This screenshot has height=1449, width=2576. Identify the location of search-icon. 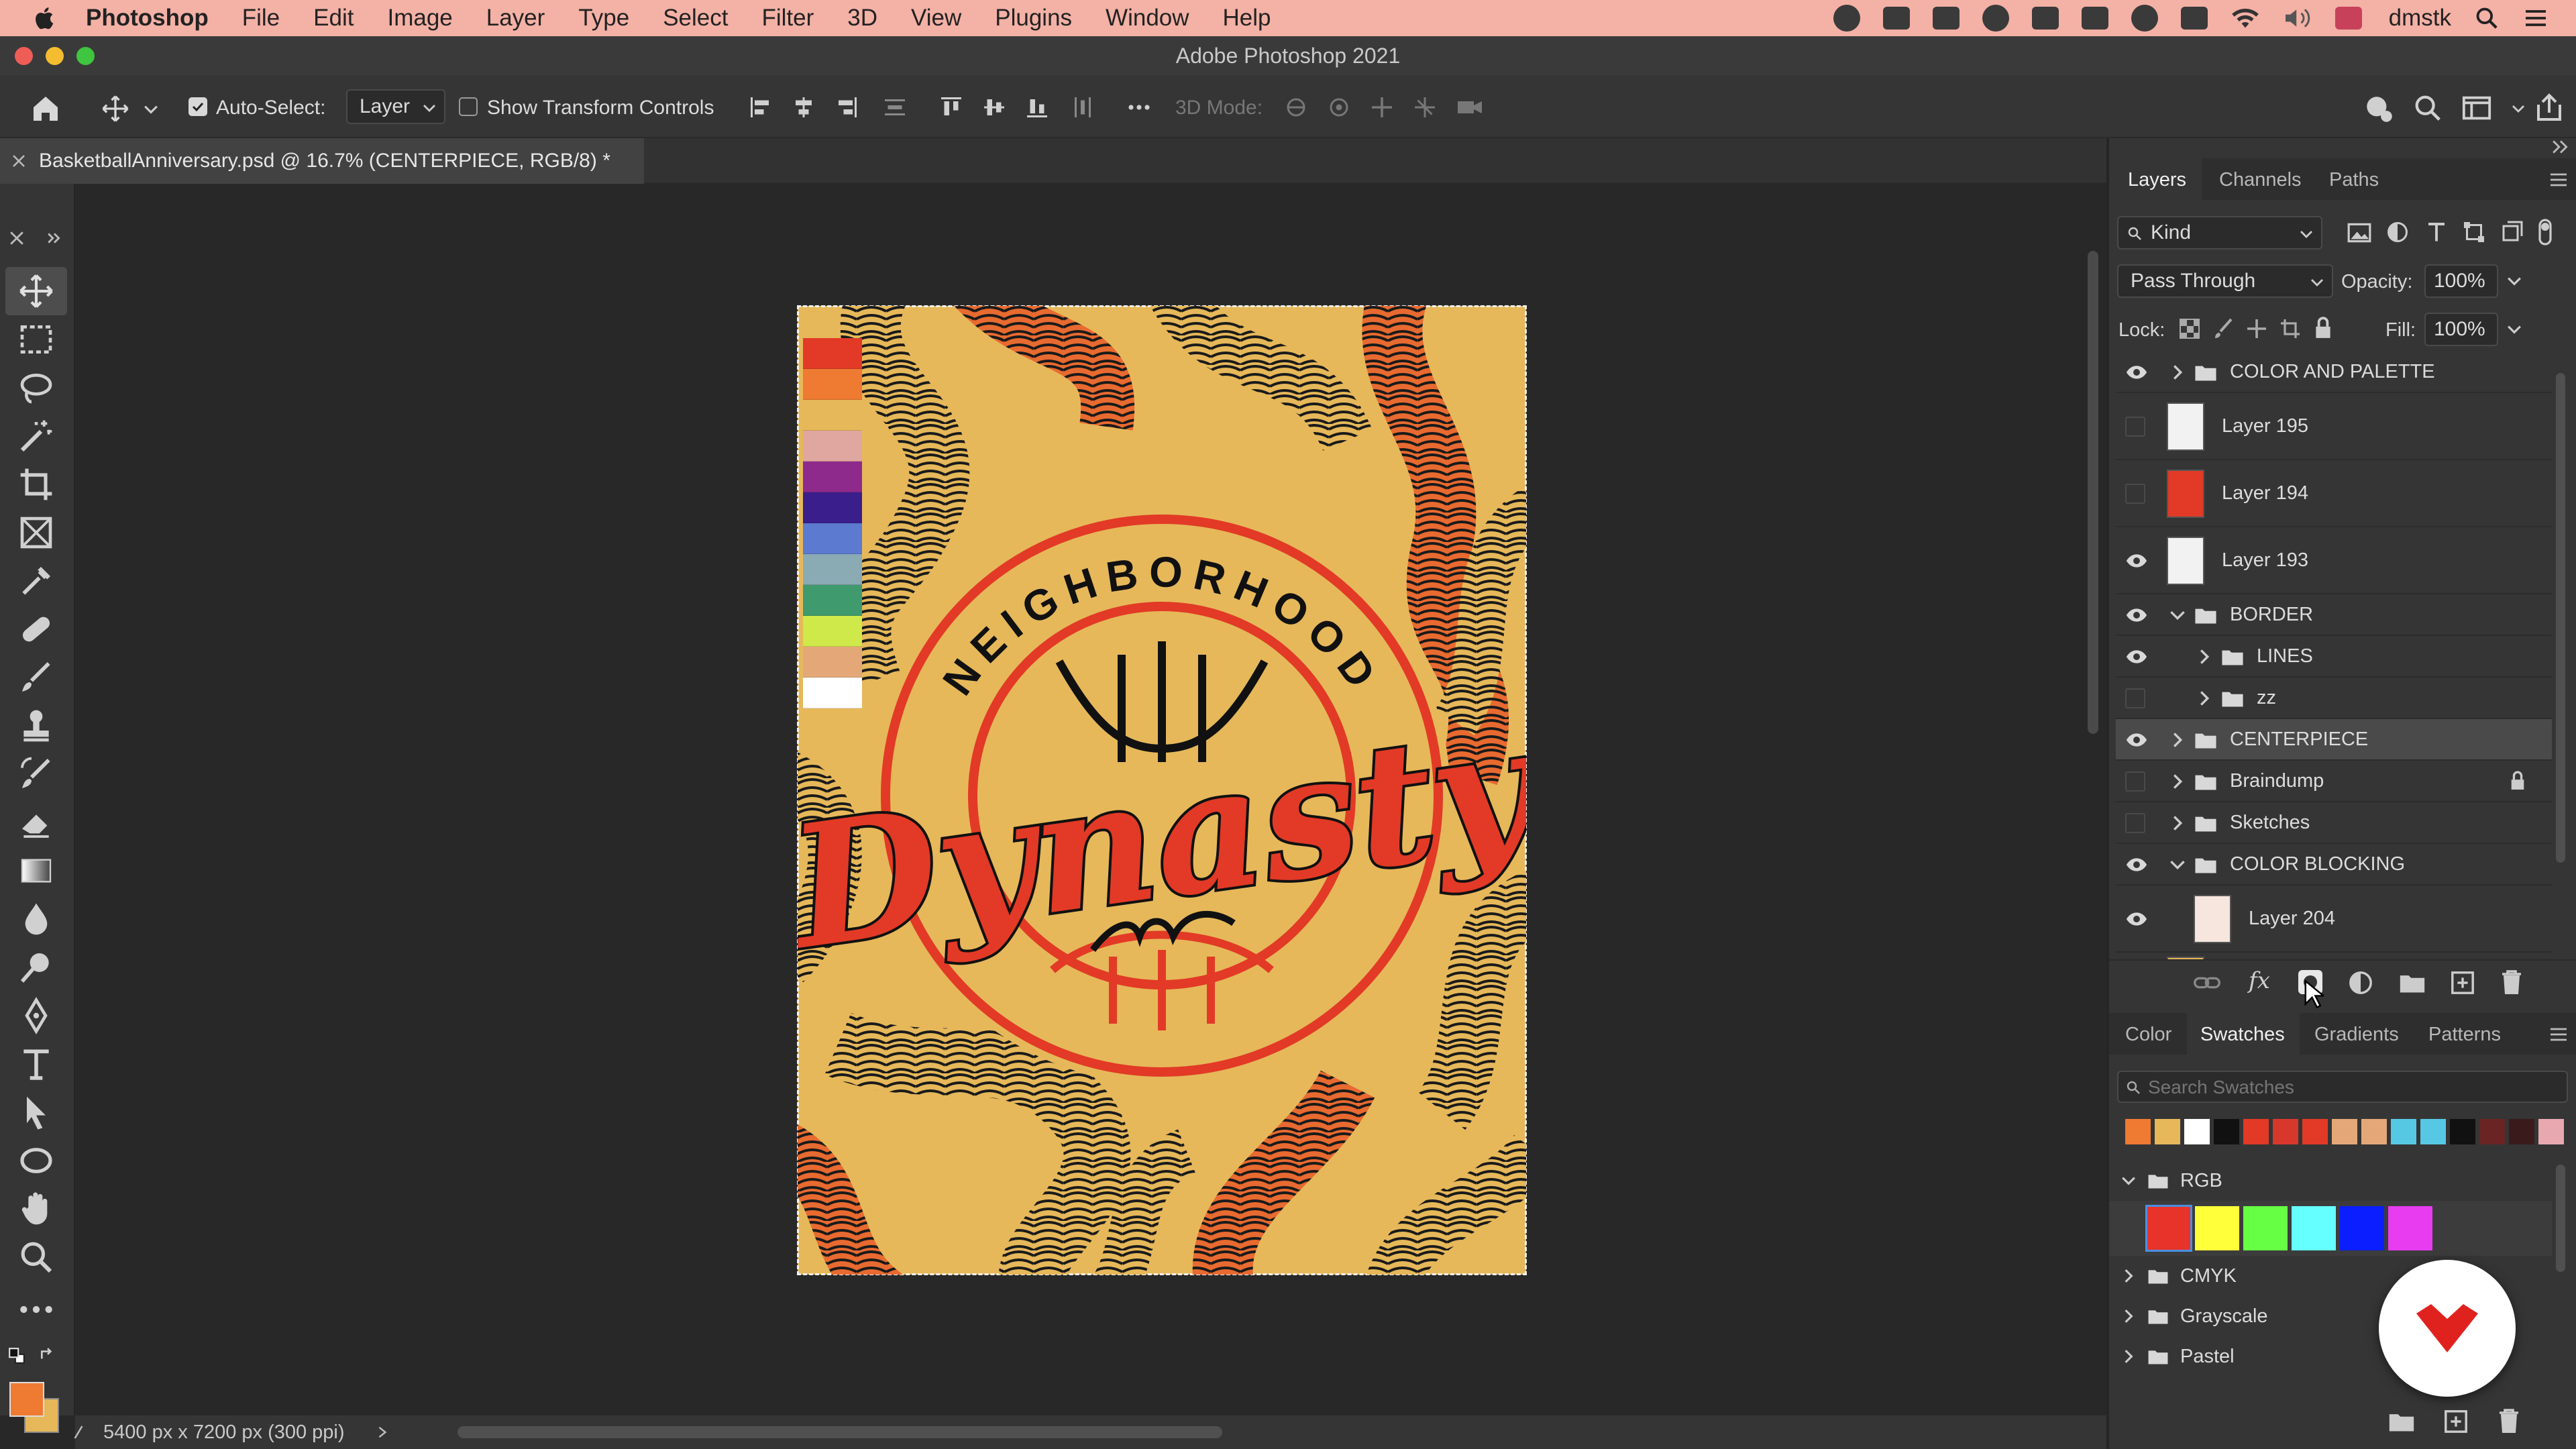
(2427, 108).